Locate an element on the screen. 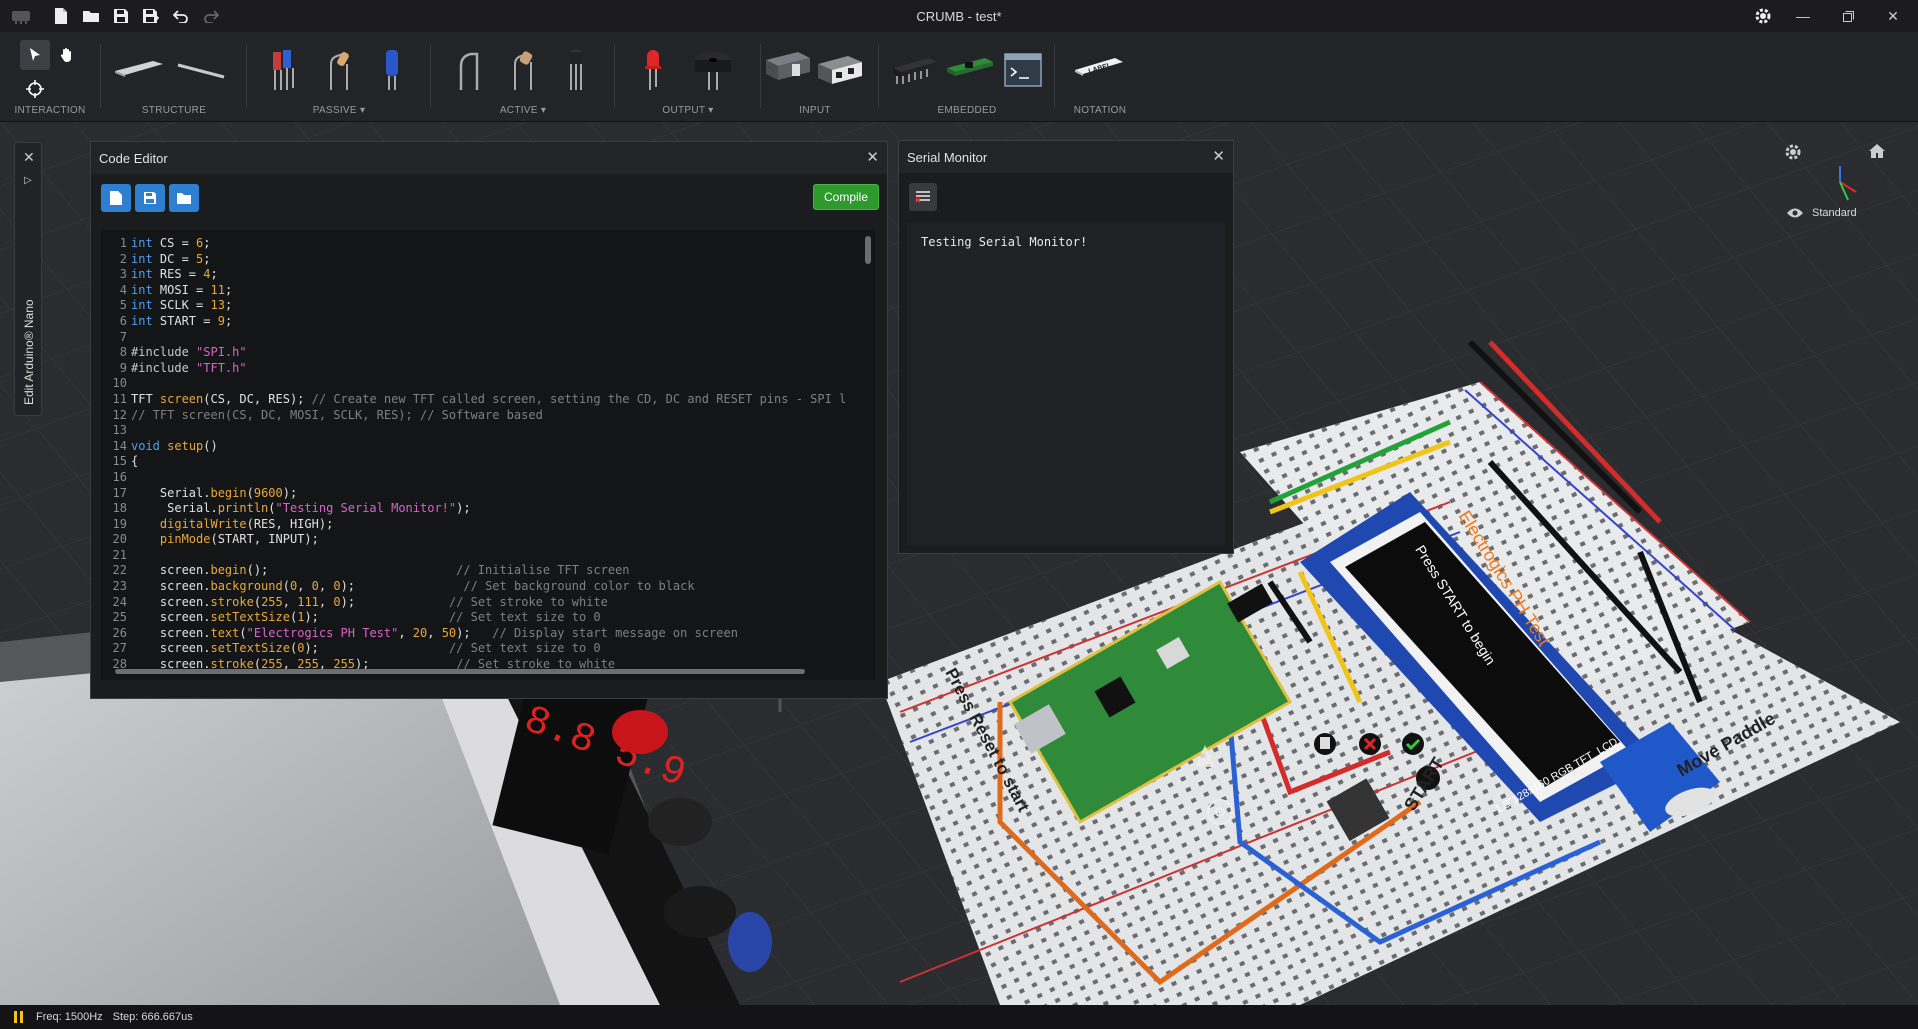  maximize-icon is located at coordinates (1848, 16).